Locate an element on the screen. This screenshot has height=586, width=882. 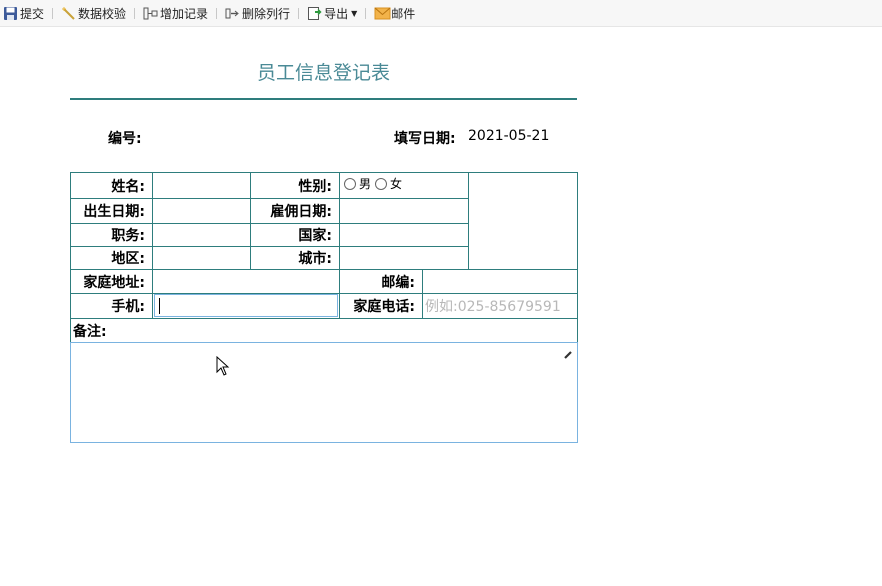
name-field is located at coordinates (201, 185).